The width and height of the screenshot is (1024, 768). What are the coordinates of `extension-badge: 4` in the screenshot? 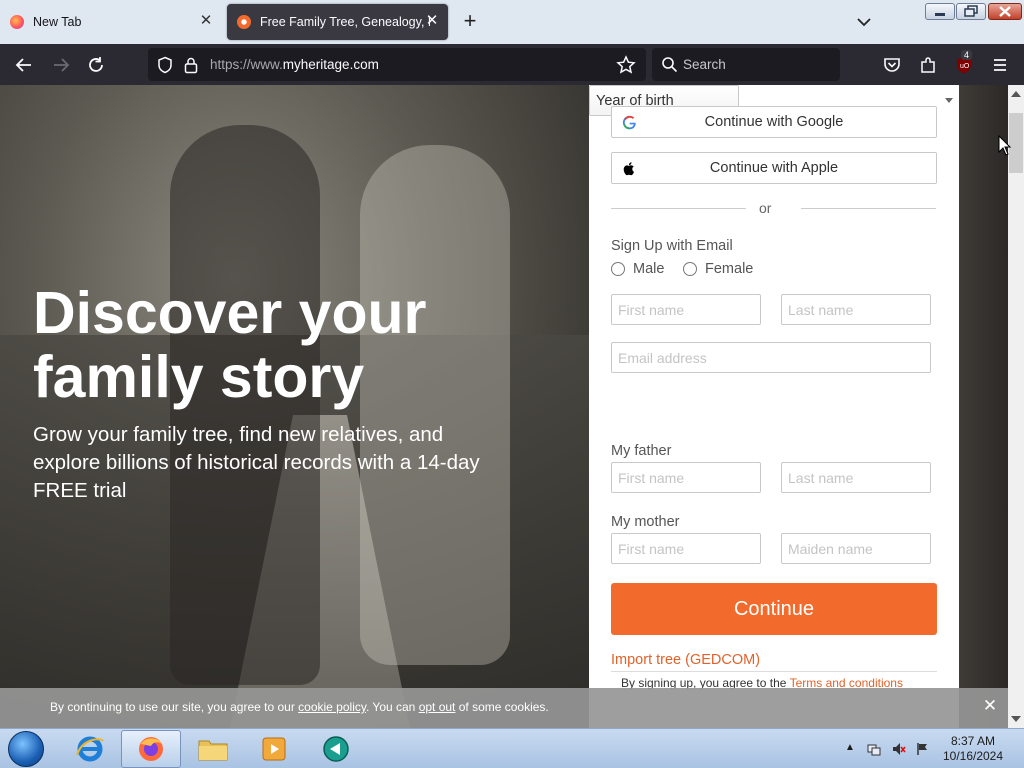 It's located at (967, 55).